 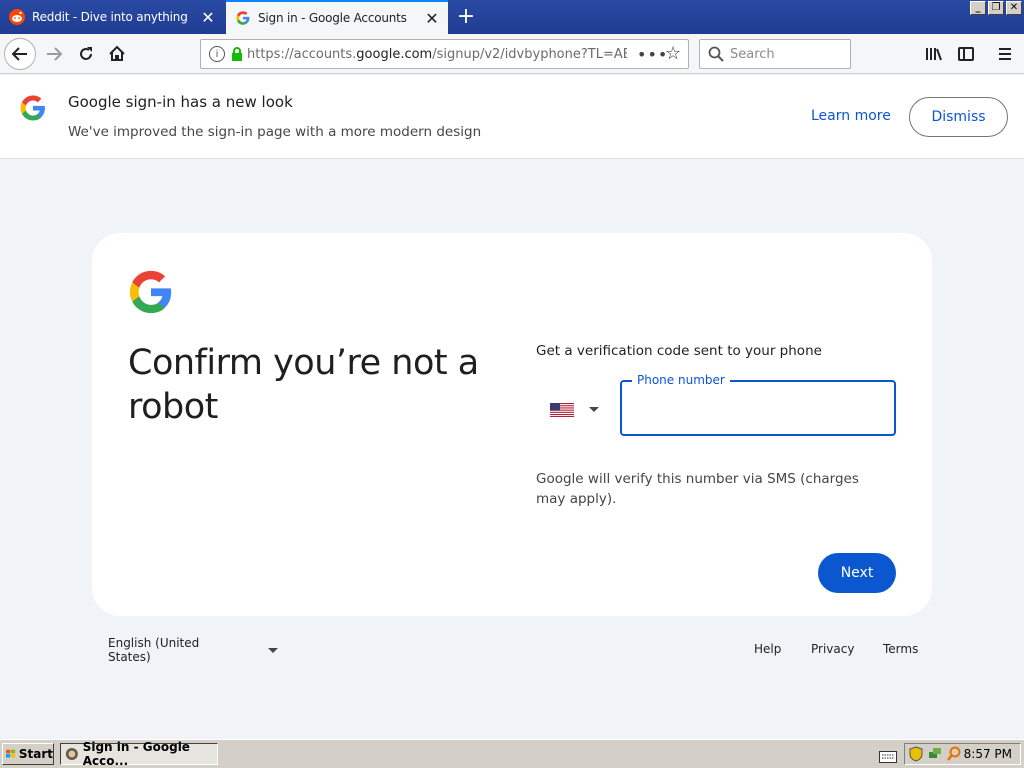 I want to click on search-input, so click(x=785, y=54).